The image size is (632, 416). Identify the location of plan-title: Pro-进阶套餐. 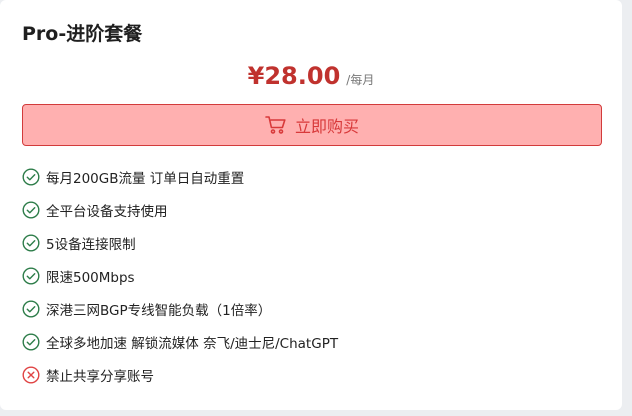
(82, 34).